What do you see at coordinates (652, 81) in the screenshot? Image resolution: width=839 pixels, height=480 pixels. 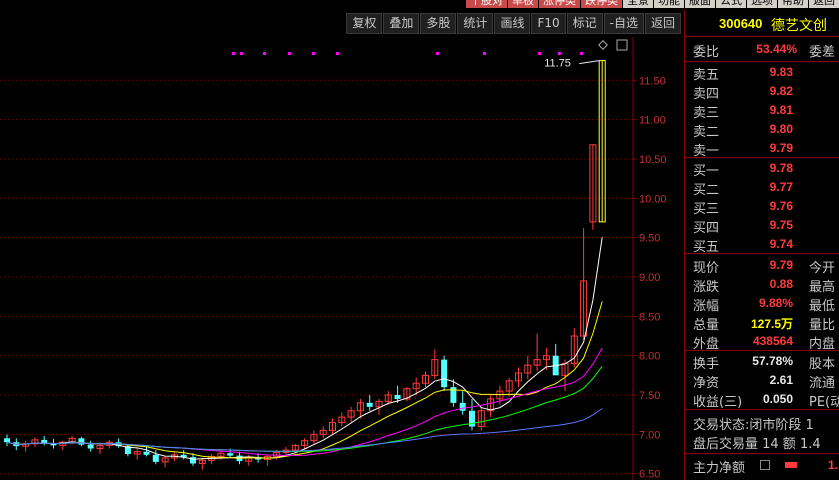 I see `y-tick-label: 11.50` at bounding box center [652, 81].